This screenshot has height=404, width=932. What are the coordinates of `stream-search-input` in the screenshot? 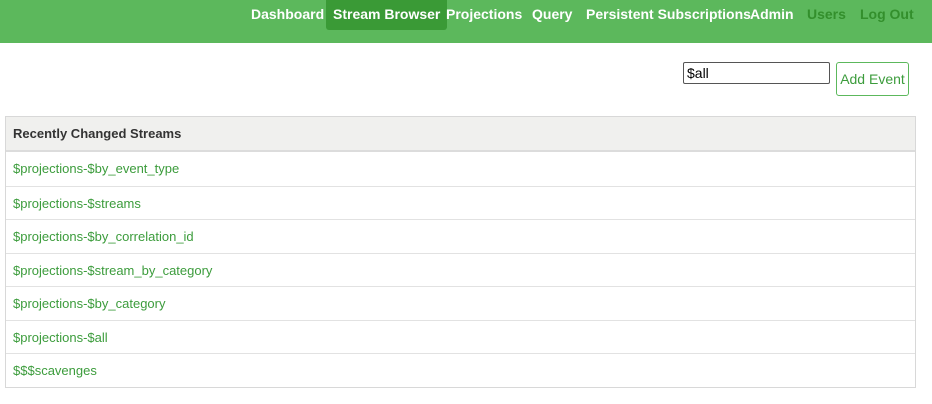 It's located at (756, 73).